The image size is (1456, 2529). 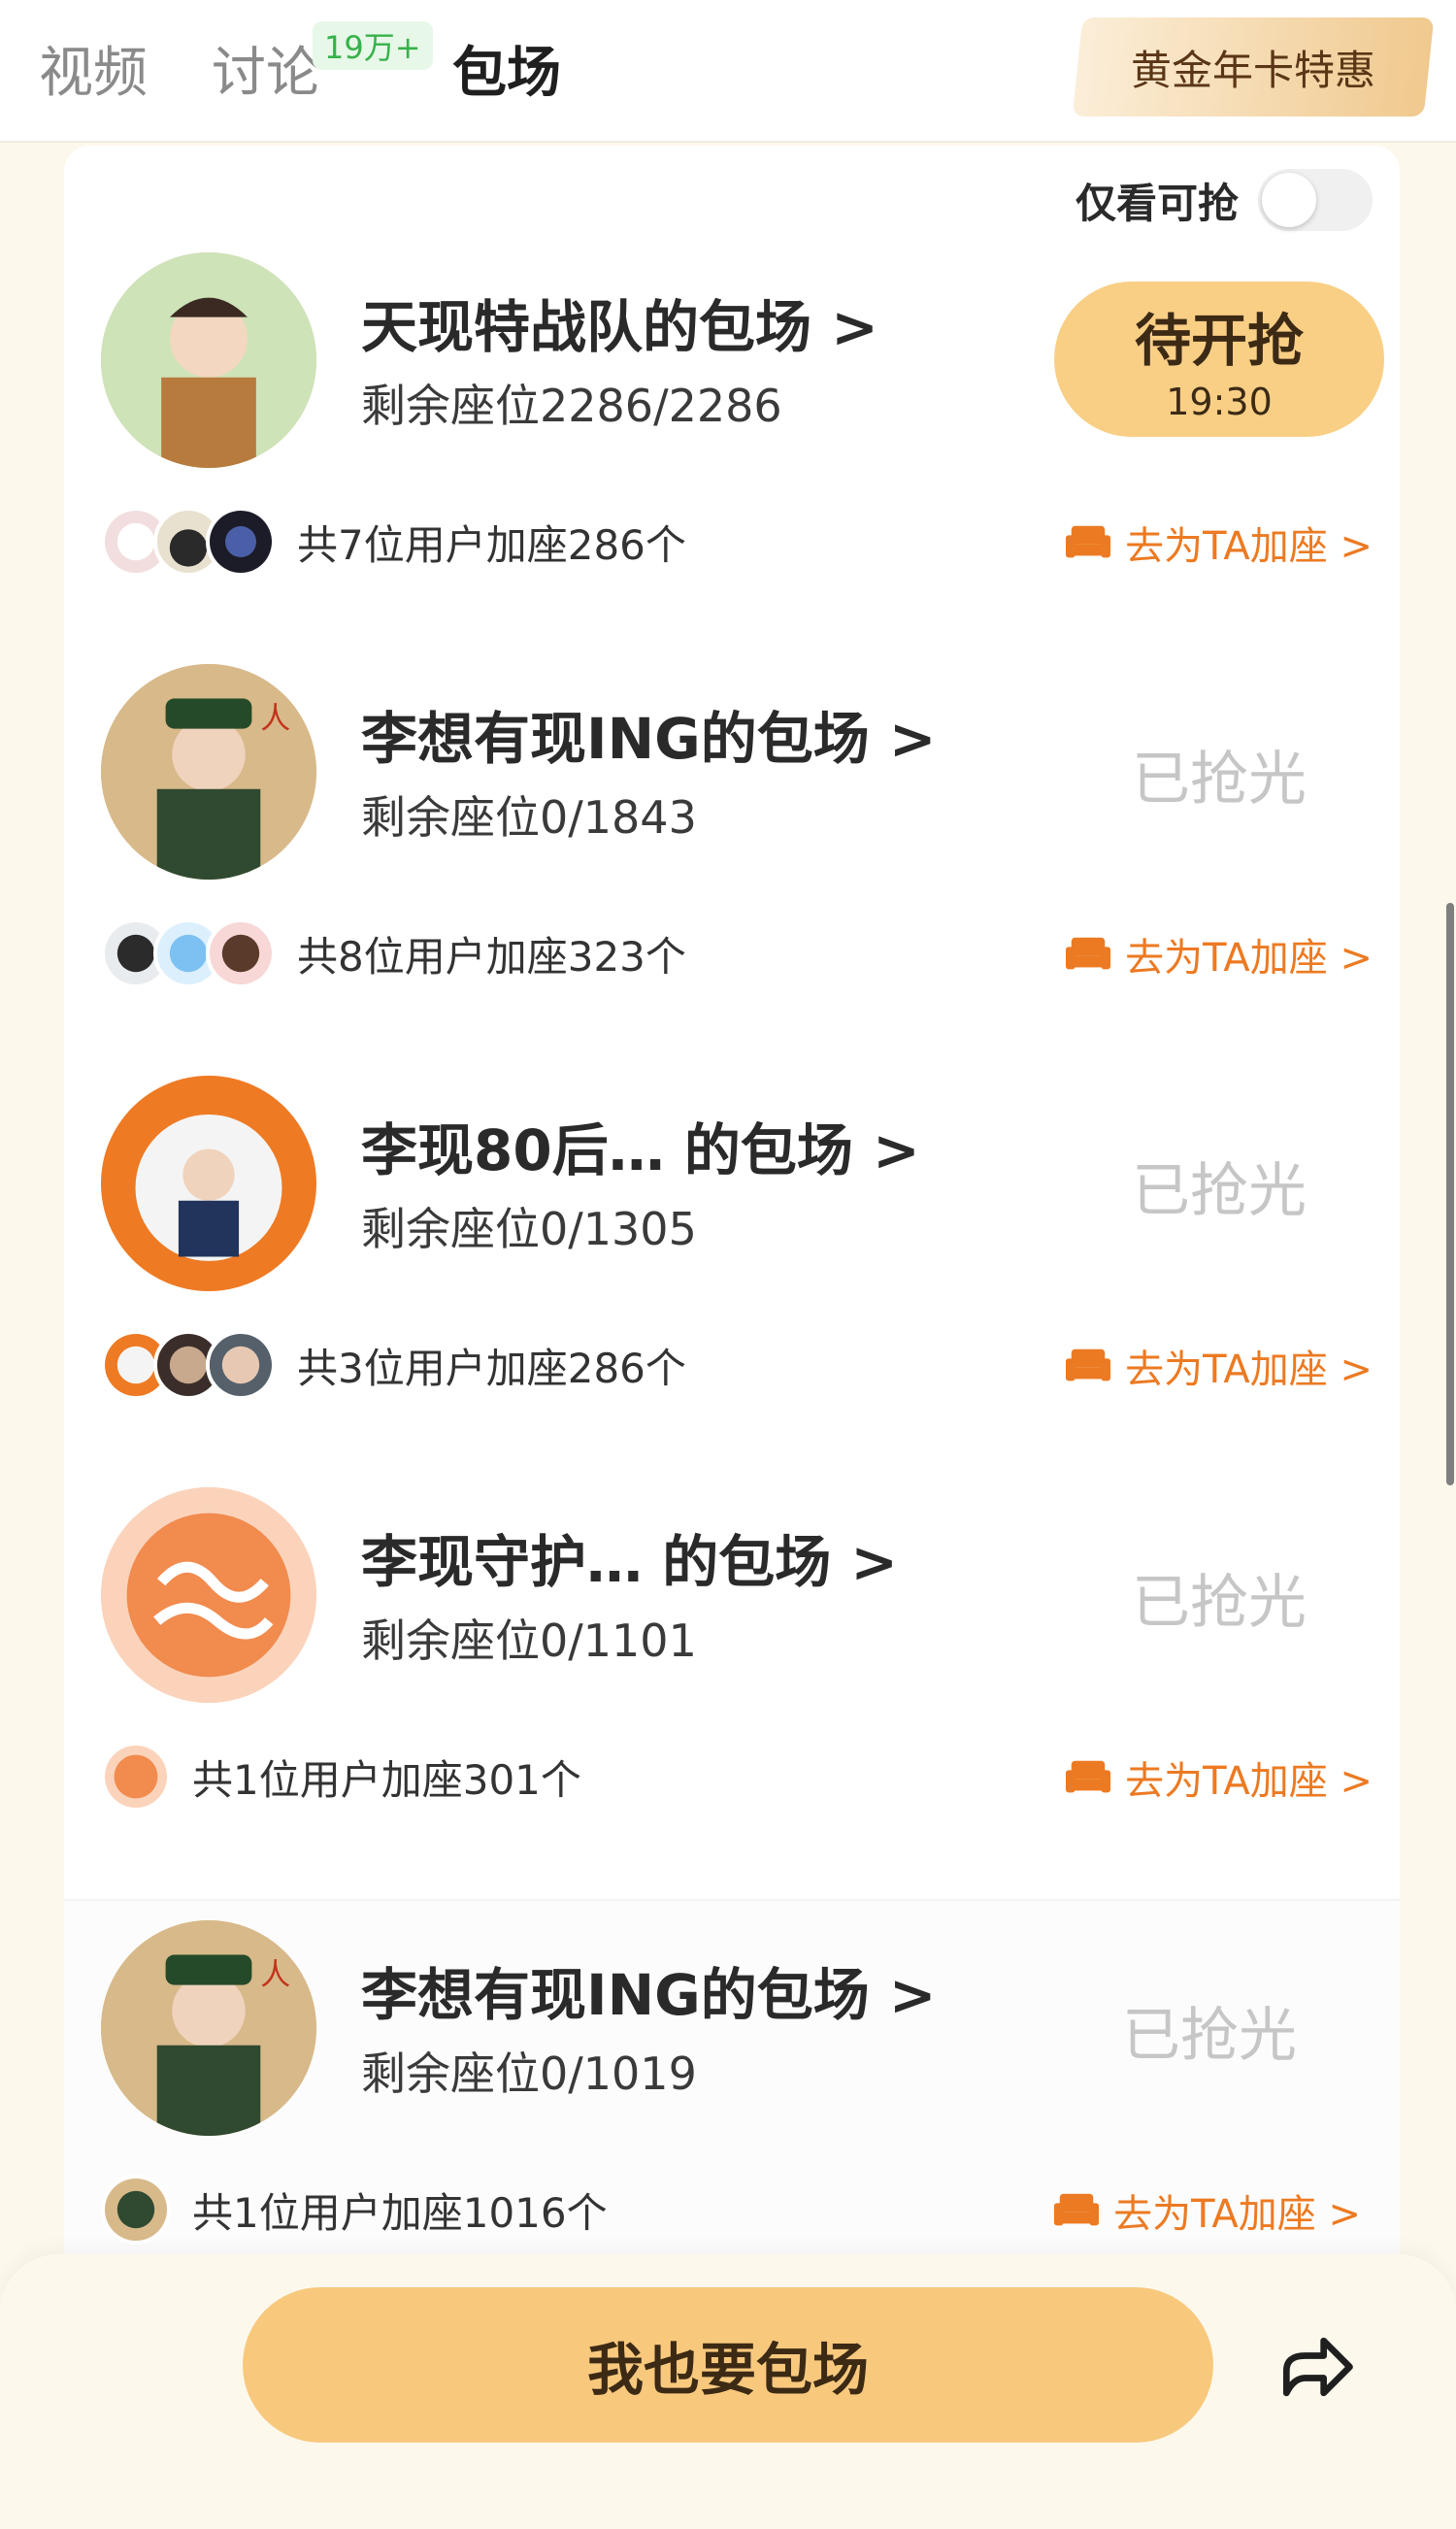 I want to click on supporters-count: 共8位用户加座323个, so click(x=491, y=956).